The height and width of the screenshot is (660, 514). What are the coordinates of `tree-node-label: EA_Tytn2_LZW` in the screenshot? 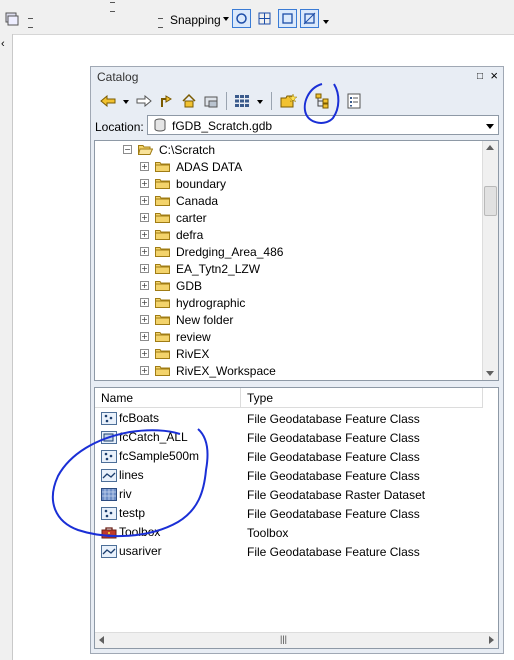 It's located at (218, 268).